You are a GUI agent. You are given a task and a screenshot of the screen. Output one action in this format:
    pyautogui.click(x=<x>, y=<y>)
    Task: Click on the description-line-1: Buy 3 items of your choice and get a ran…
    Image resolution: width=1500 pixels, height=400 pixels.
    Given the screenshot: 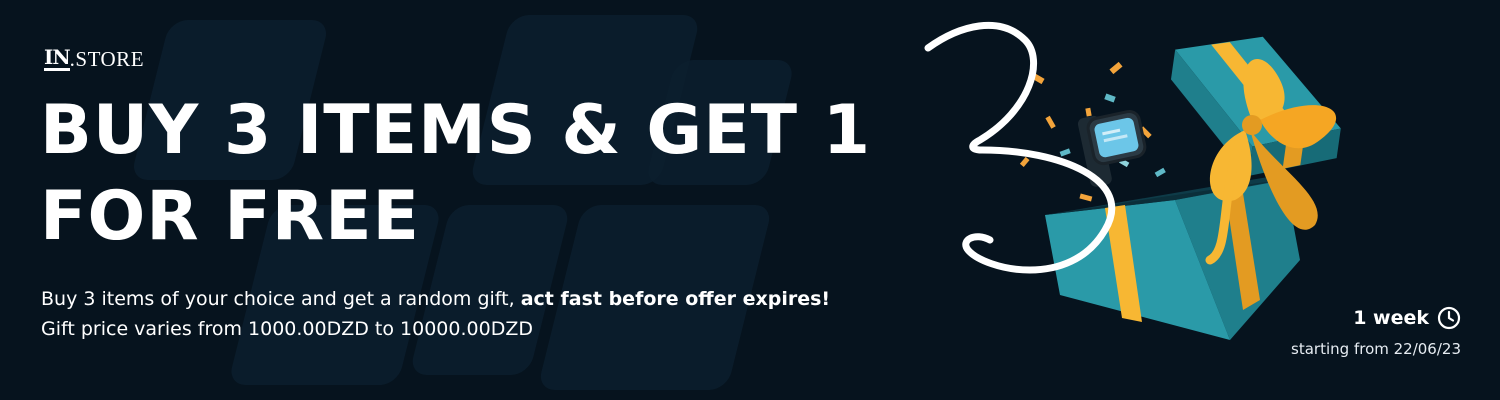 What is the action you would take?
    pyautogui.click(x=435, y=299)
    